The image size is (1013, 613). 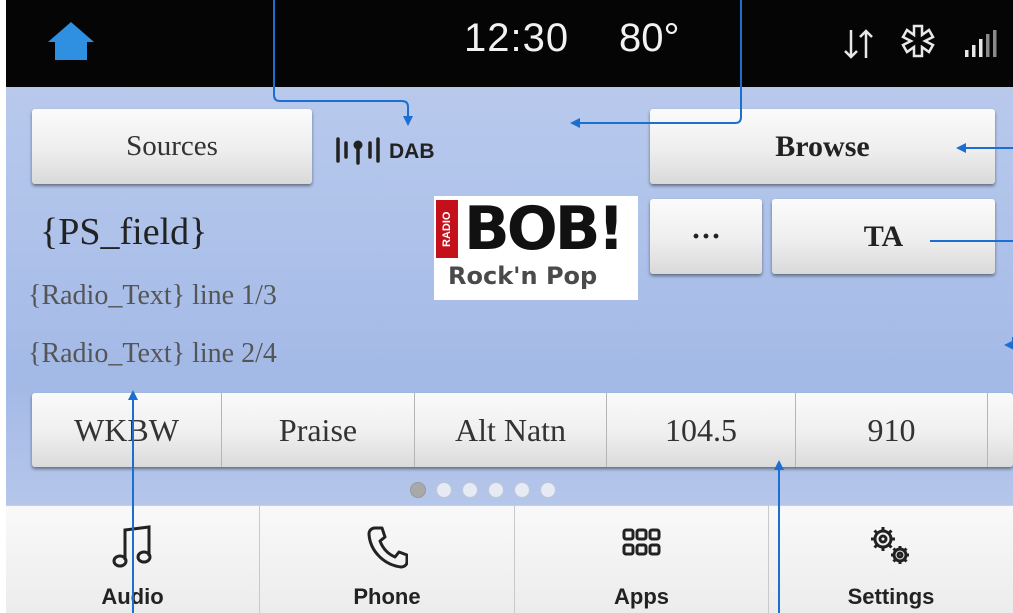 I want to click on dab-antenna-icon, so click(x=358, y=151).